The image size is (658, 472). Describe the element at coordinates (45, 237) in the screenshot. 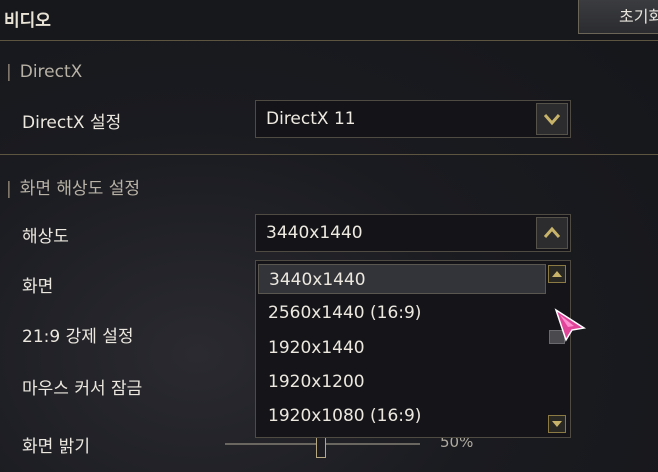

I see `resolution-label: 해상도` at that location.